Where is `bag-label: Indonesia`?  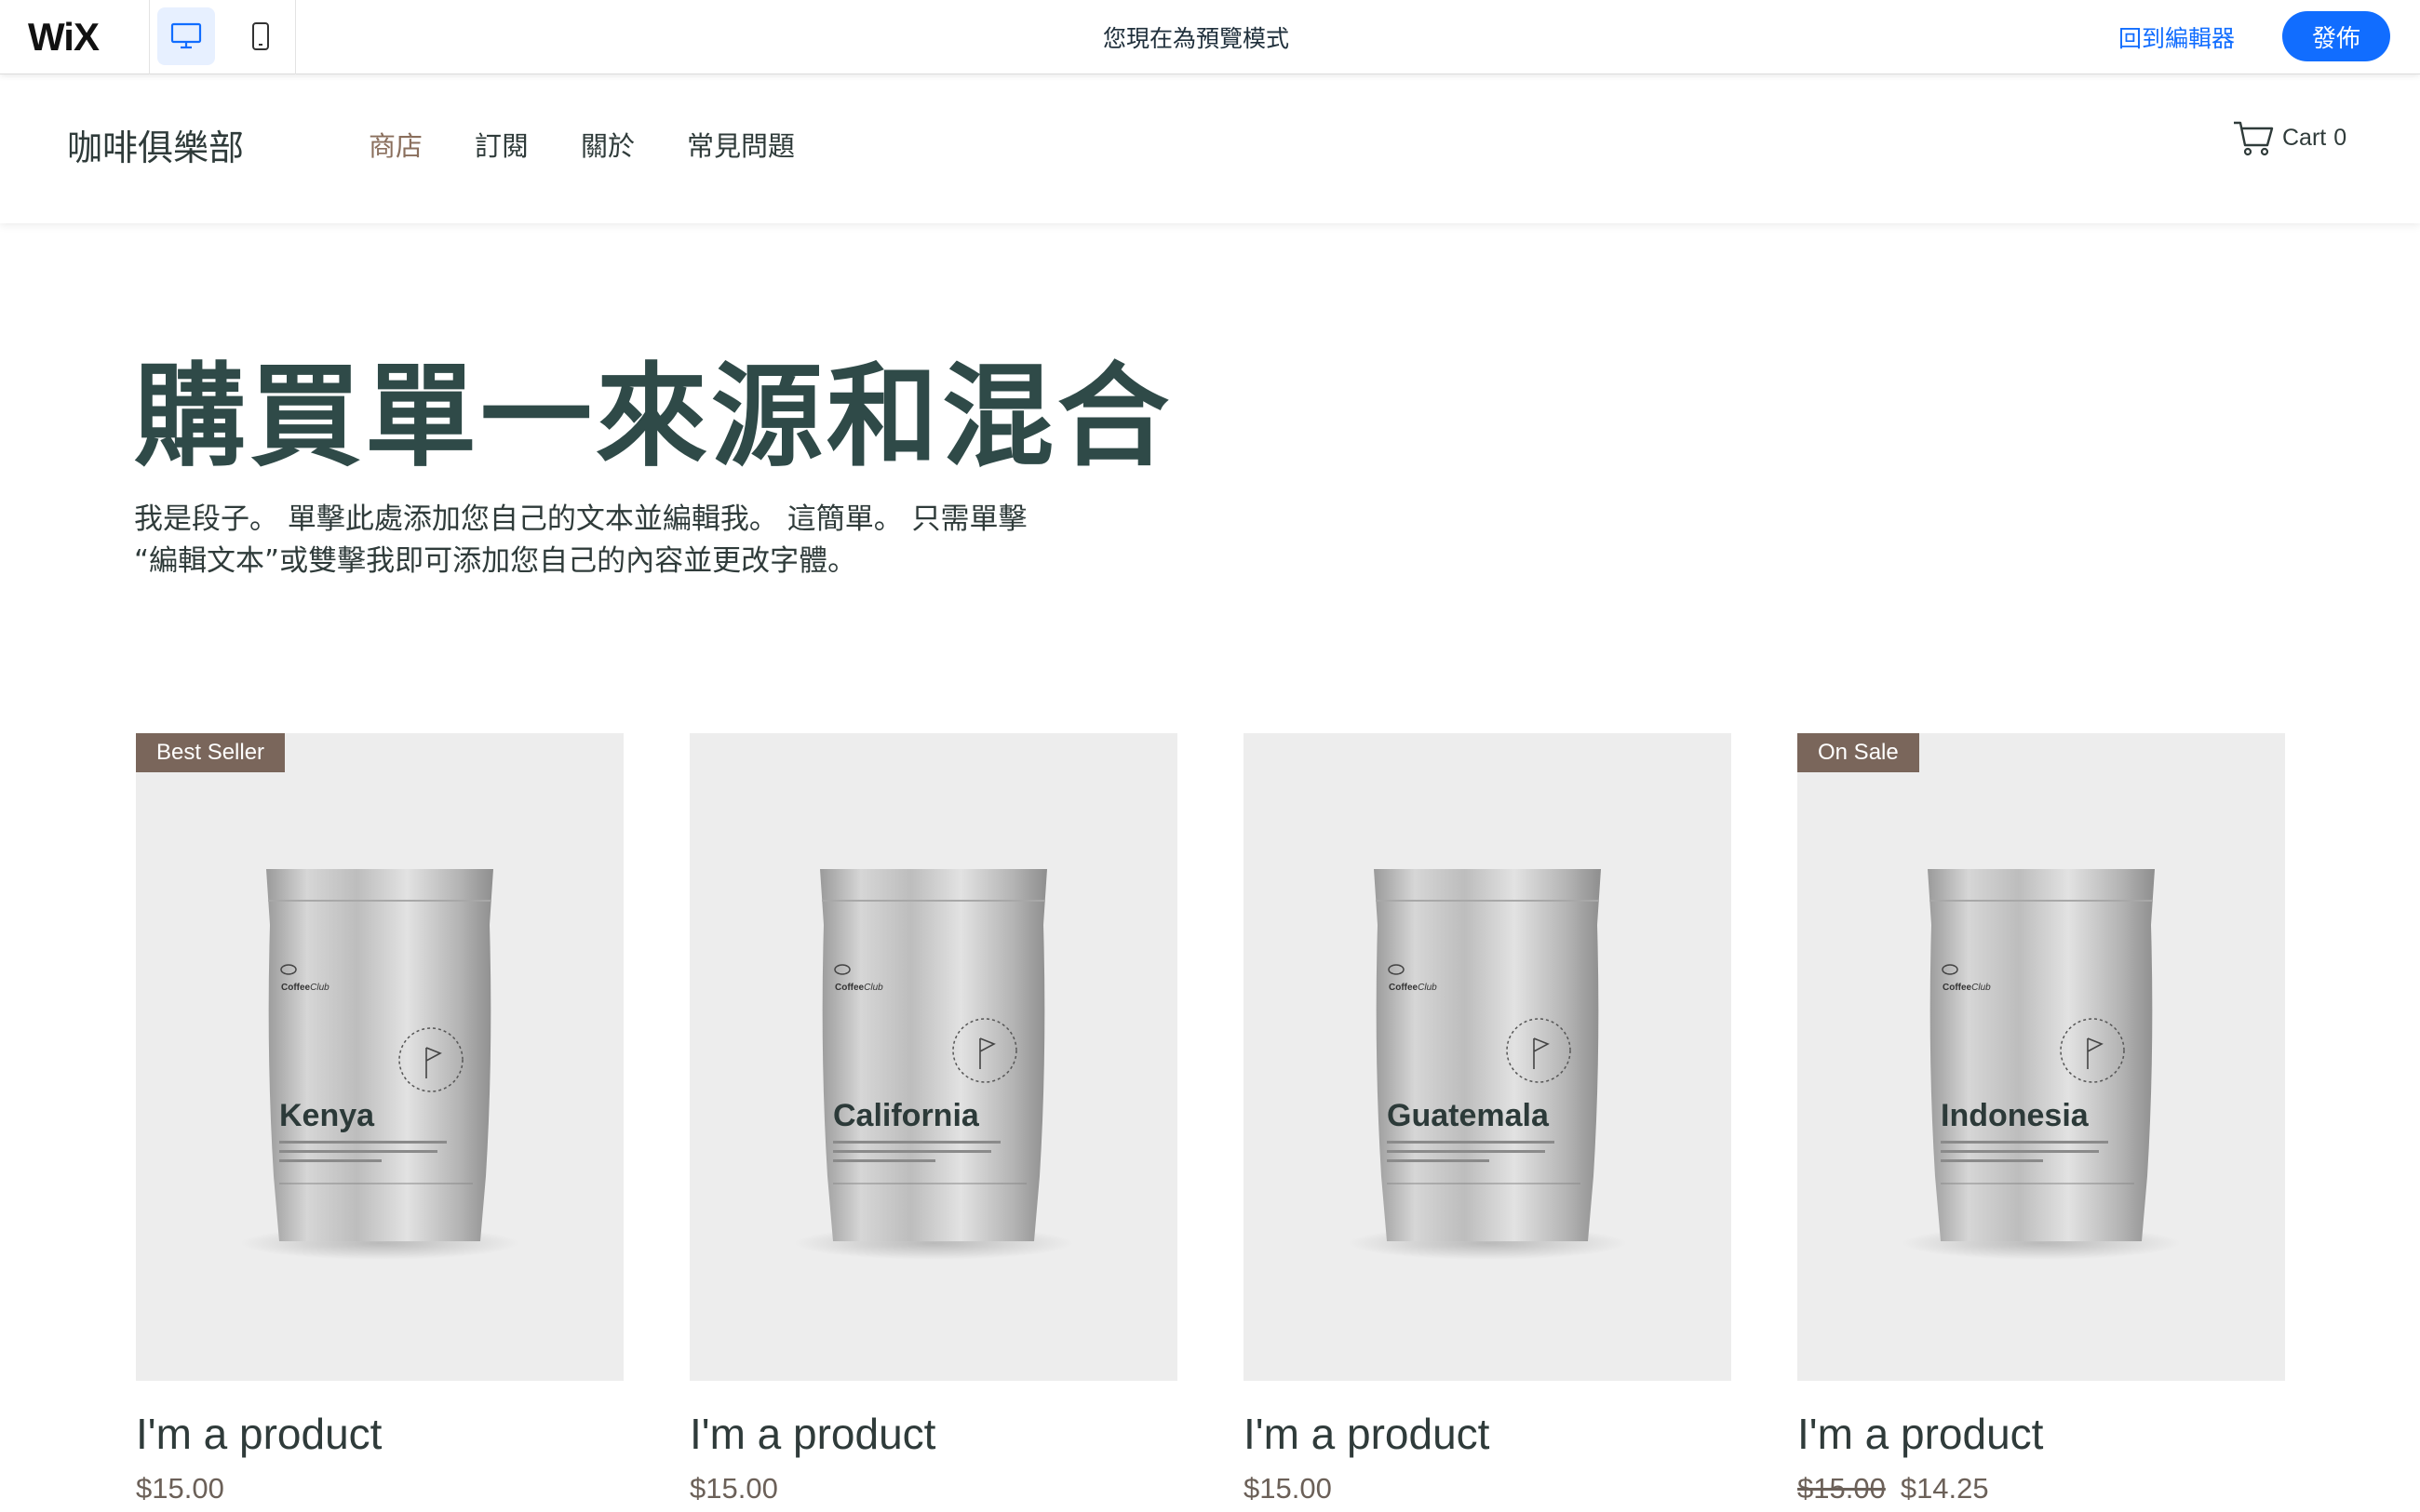
bag-label: Indonesia is located at coordinates (2016, 1115).